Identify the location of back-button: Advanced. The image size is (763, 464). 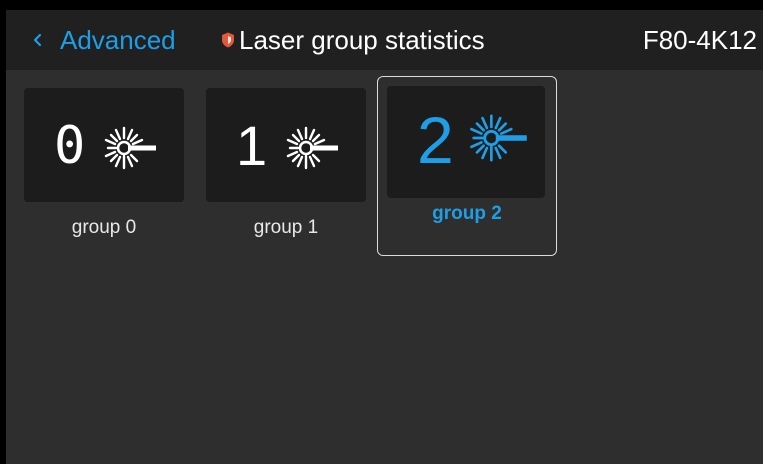
(102, 40).